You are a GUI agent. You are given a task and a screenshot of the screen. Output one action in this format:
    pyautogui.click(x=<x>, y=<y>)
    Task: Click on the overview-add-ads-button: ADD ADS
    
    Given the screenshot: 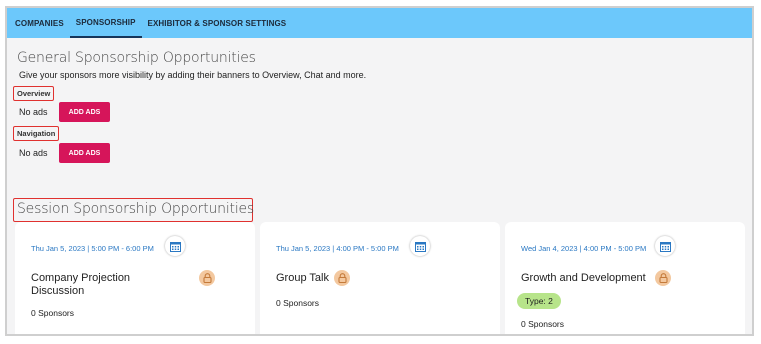 What is the action you would take?
    pyautogui.click(x=84, y=112)
    